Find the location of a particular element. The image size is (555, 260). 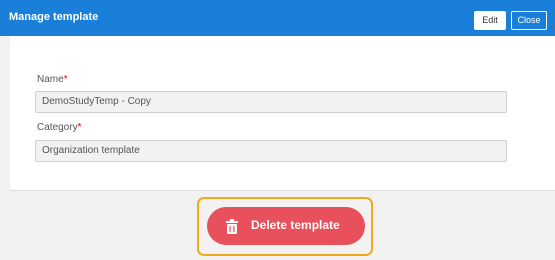

category-label: Category* is located at coordinates (59, 127).